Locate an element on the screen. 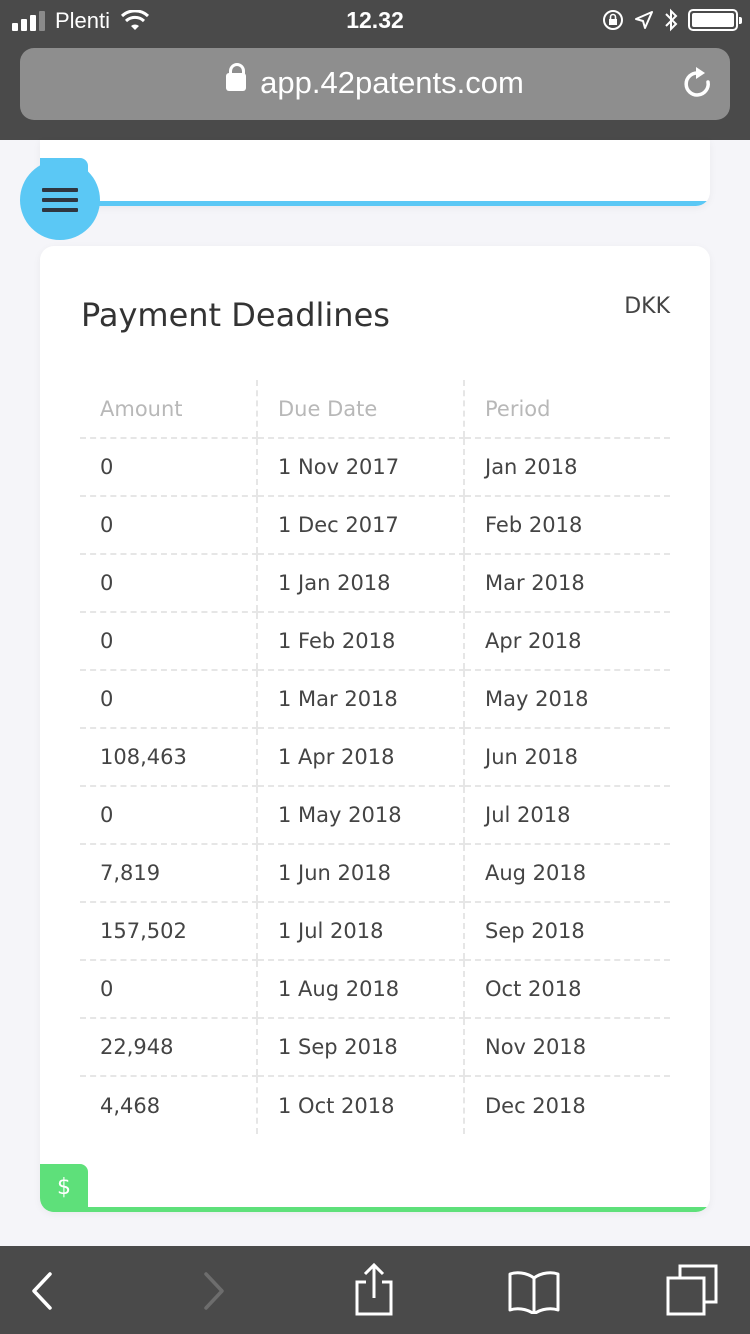  due-date-cell: 1 Aug 2018 is located at coordinates (360, 989).